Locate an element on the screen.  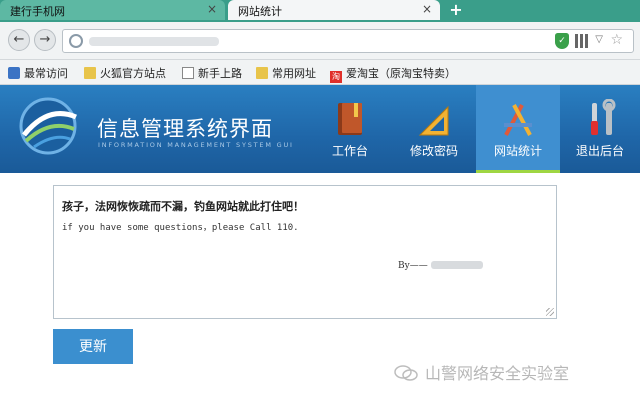
shield-icon: ✓ is located at coordinates (562, 41).